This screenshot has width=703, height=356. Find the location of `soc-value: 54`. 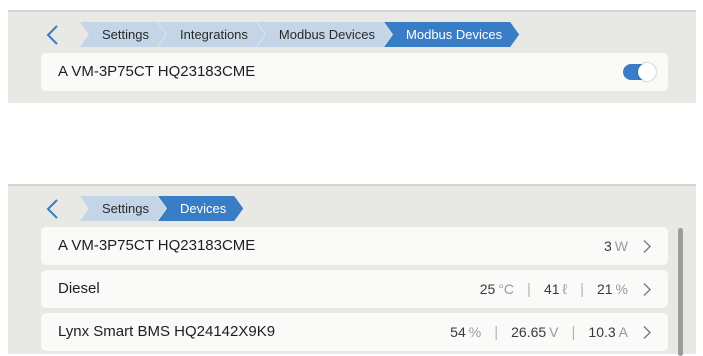

soc-value: 54 is located at coordinates (458, 332).